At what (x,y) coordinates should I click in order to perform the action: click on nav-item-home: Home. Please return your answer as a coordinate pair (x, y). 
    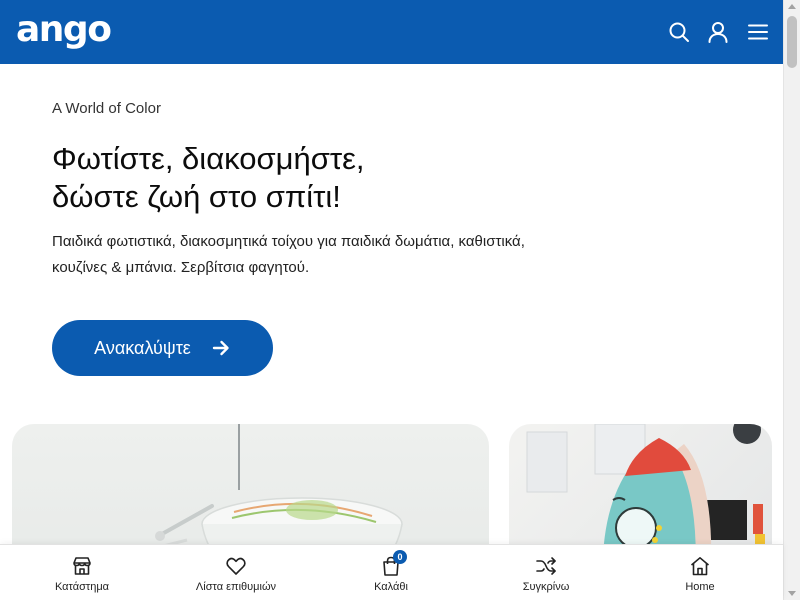
    Looking at the image, I should click on (700, 572).